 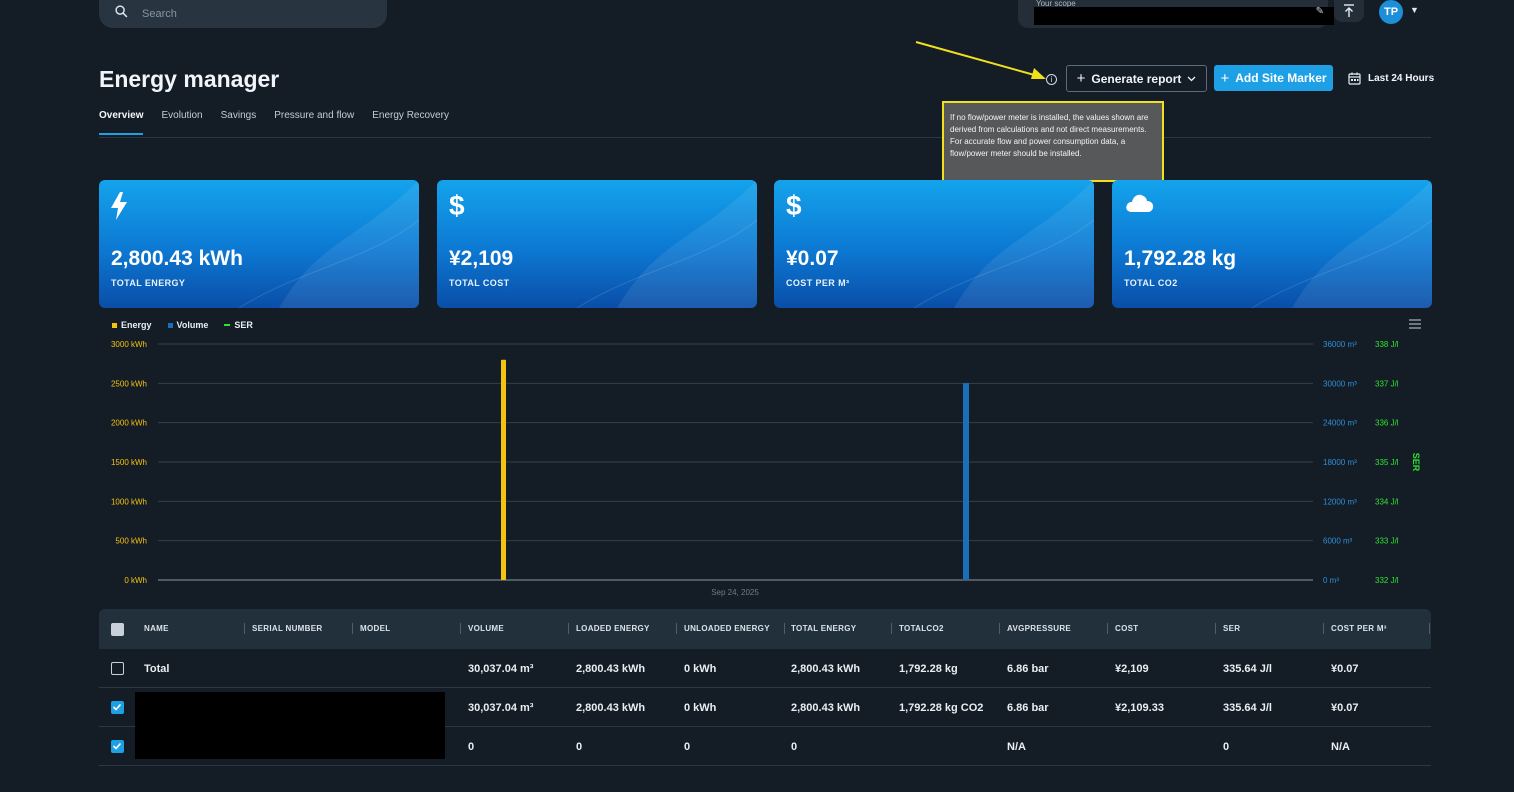 I want to click on column-header-serial: SERIAL NUMBER, so click(x=287, y=628).